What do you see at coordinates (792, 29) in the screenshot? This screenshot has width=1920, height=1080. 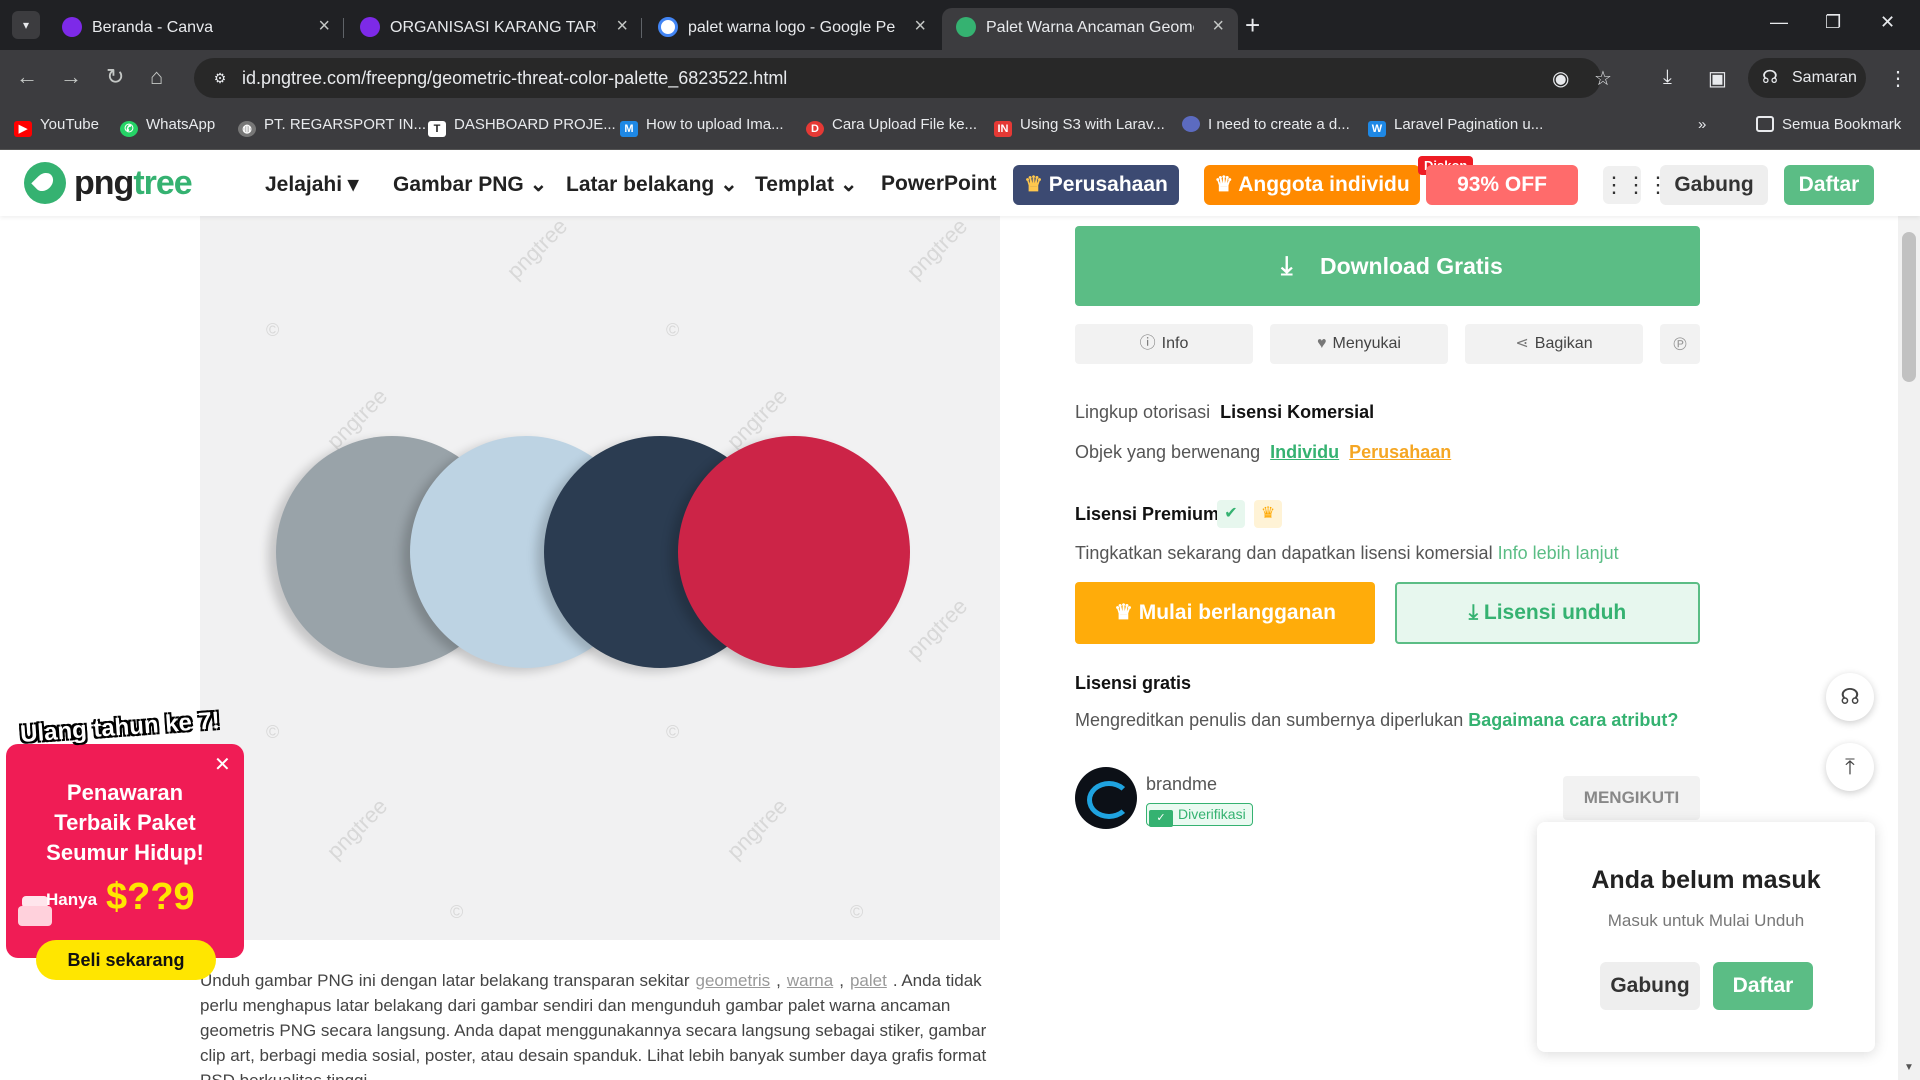 I see `tab-google-search: palet warna logo - Google Penelusuran ×` at bounding box center [792, 29].